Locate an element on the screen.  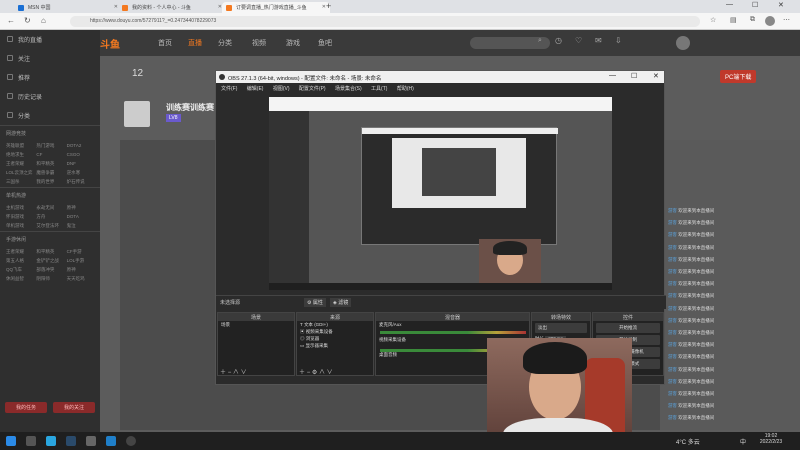
category-link: 怀旧游戏 is located at coordinates (19, 217).